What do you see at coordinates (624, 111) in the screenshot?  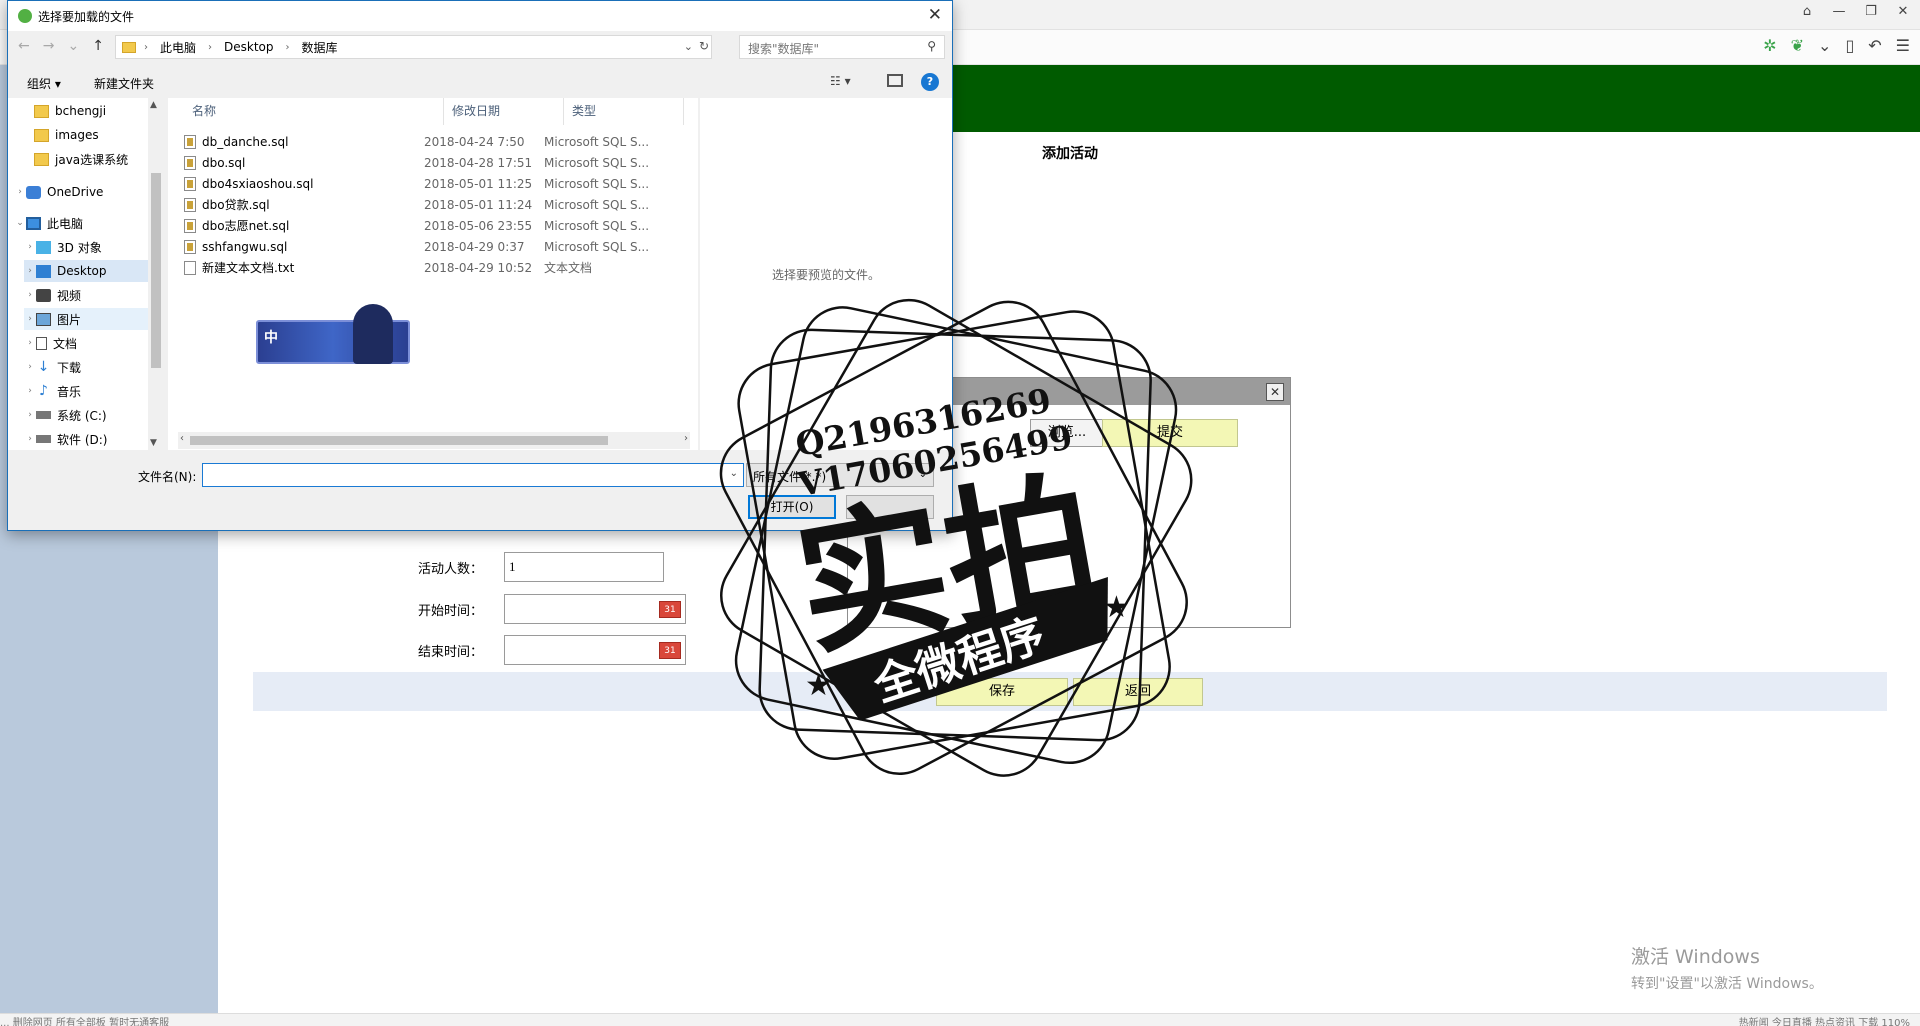 I see `column-type: 类型` at bounding box center [624, 111].